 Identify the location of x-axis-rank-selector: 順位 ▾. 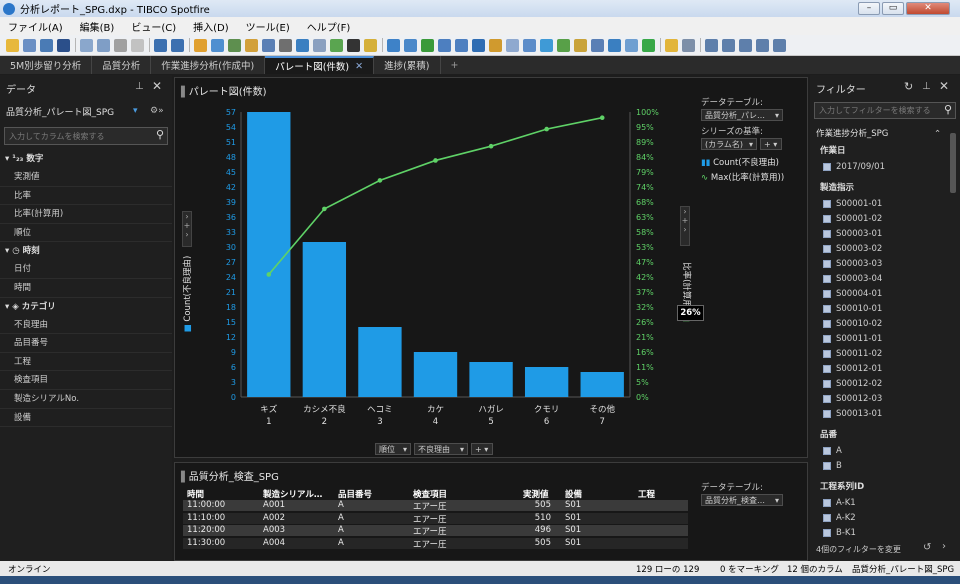
(393, 449).